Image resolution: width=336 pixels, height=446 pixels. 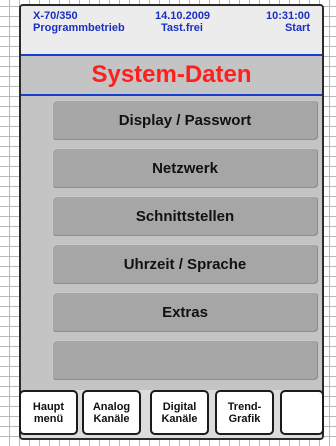 I want to click on main-menu-softkey: Haupt menü, so click(x=48, y=412).